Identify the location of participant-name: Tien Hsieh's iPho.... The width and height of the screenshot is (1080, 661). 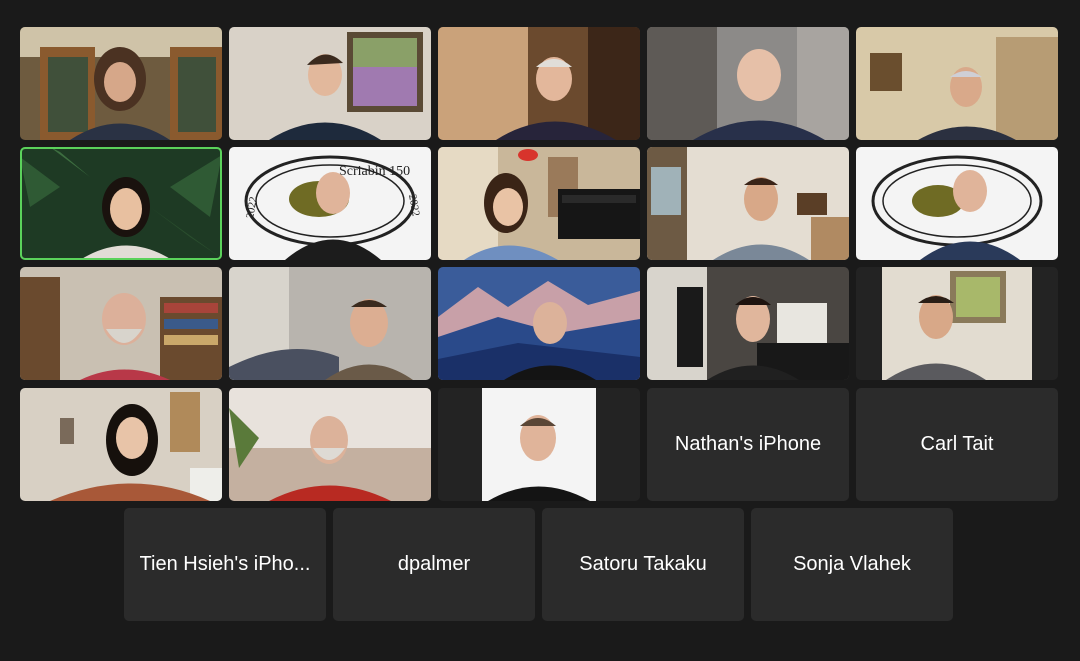
(225, 564).